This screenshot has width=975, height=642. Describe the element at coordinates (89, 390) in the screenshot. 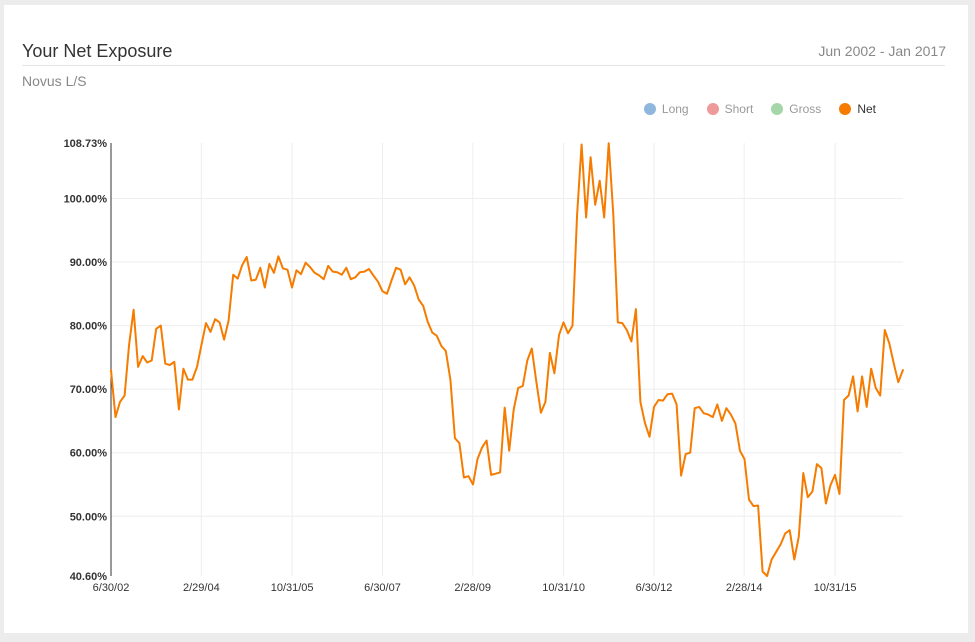

I see `y-tick-label: 70.00%` at that location.